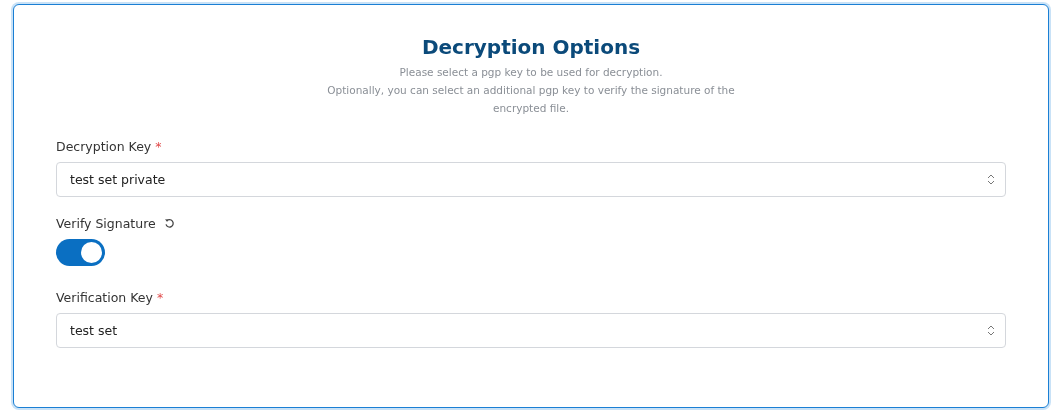 The image size is (1062, 419). I want to click on description-text: Please select a pgp key to be used for decryption. Optionally, you can select an additional pgp key to verify the signature of the encrypted file., so click(531, 90).